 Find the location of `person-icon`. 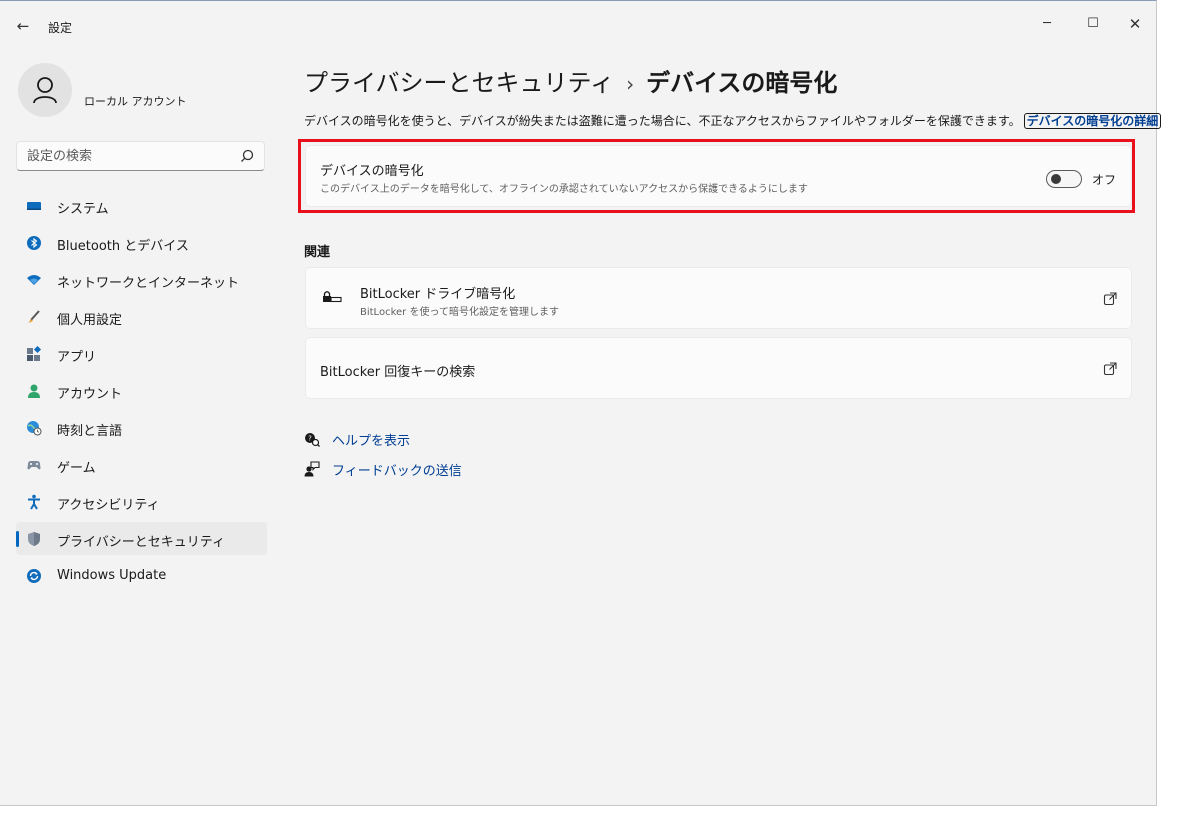

person-icon is located at coordinates (45, 90).